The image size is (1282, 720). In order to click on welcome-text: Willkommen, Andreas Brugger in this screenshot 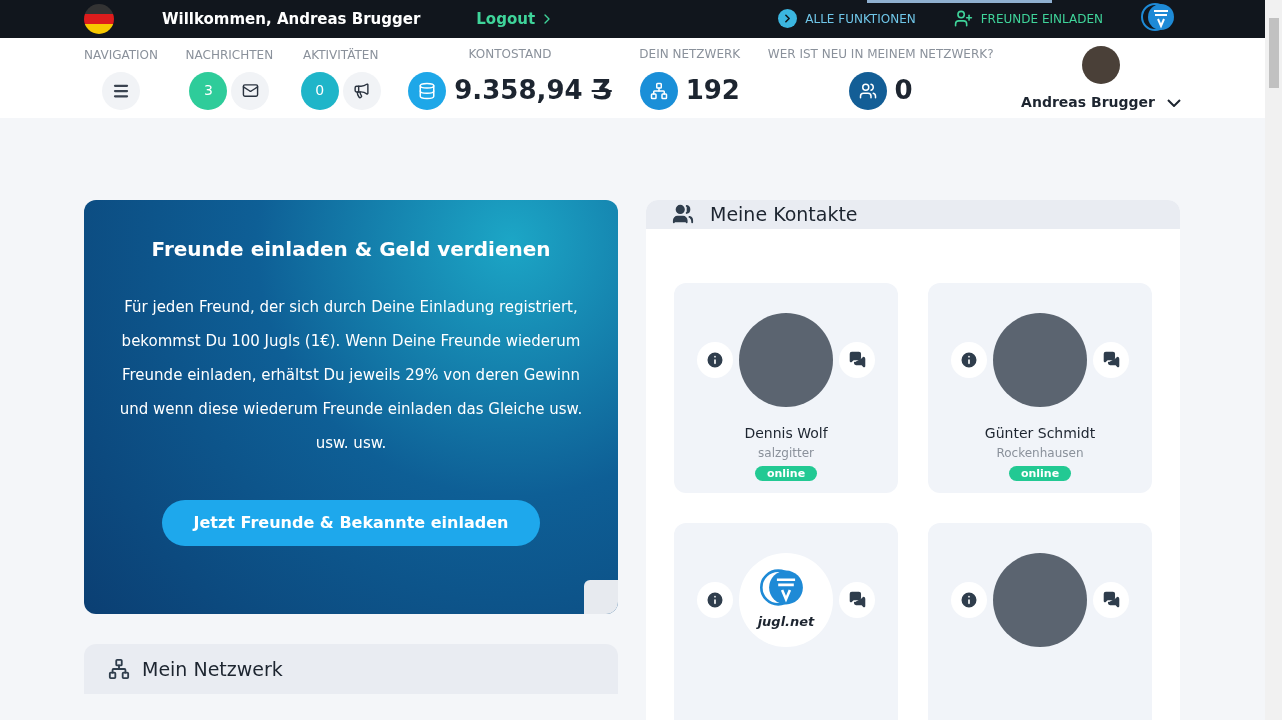, I will do `click(291, 19)`.